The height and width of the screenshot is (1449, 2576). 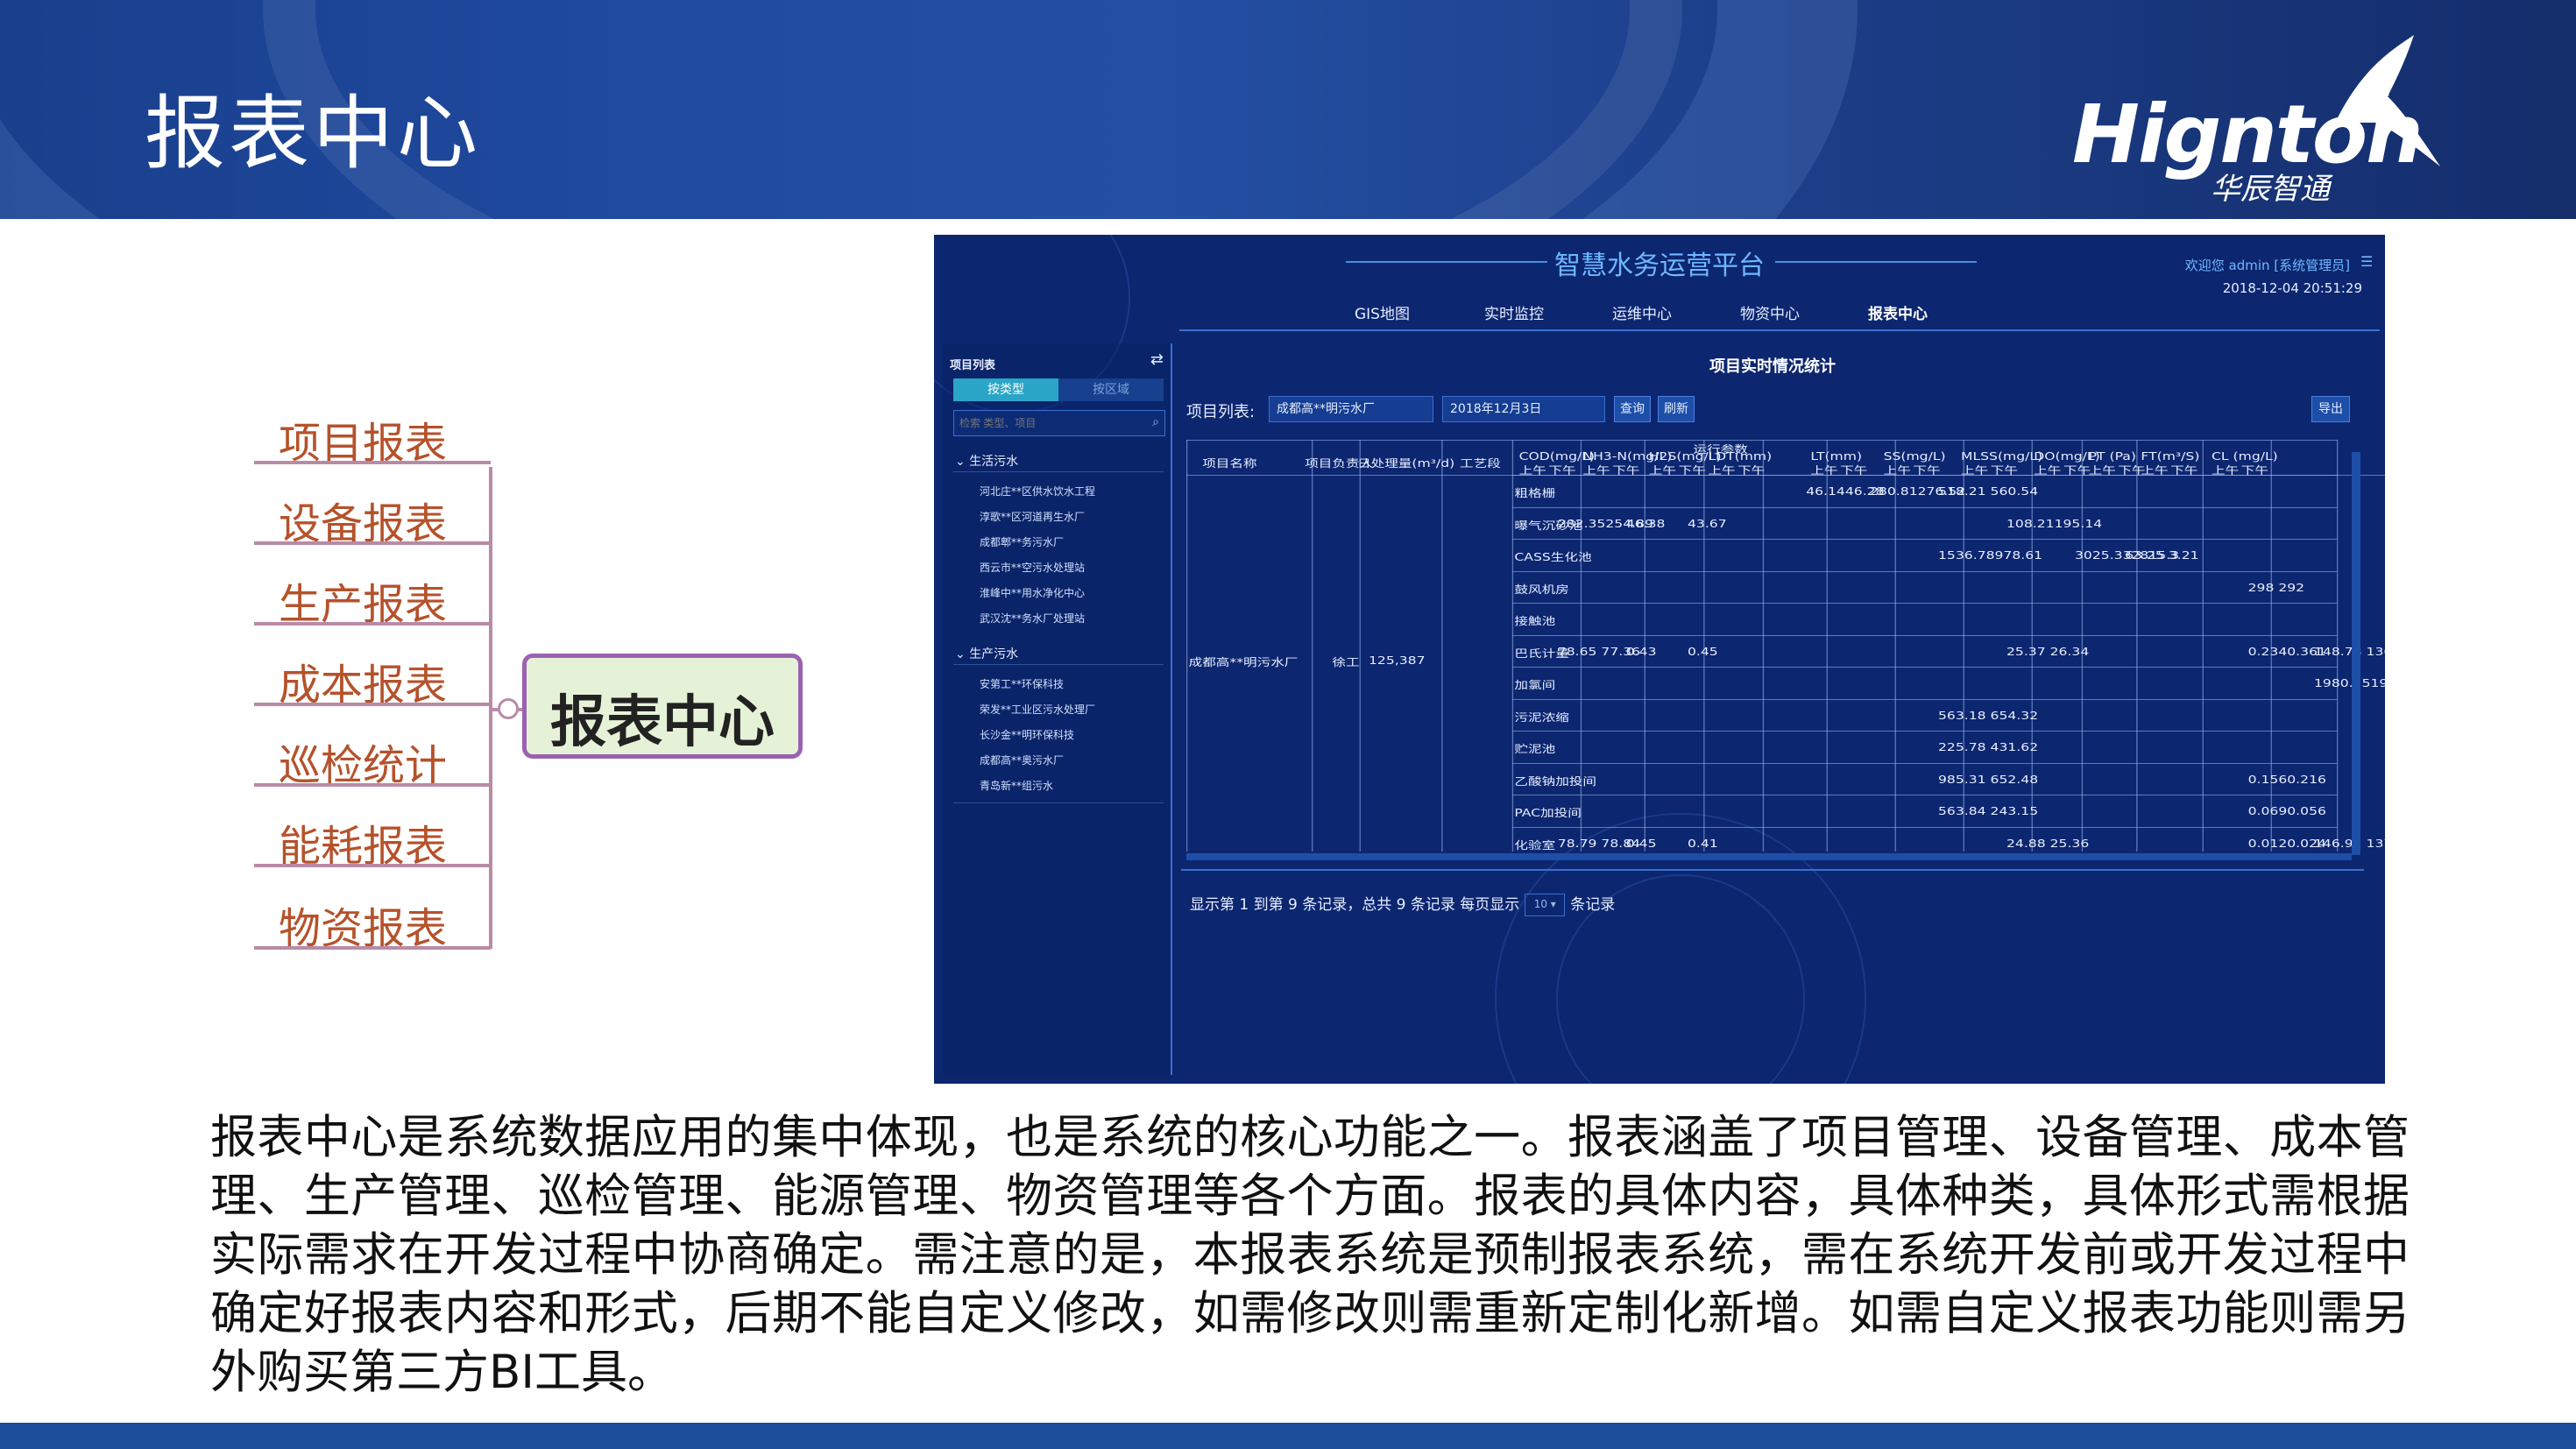 What do you see at coordinates (1988, 811) in the screenshot?
I see `table-cell: 563.84 243.15` at bounding box center [1988, 811].